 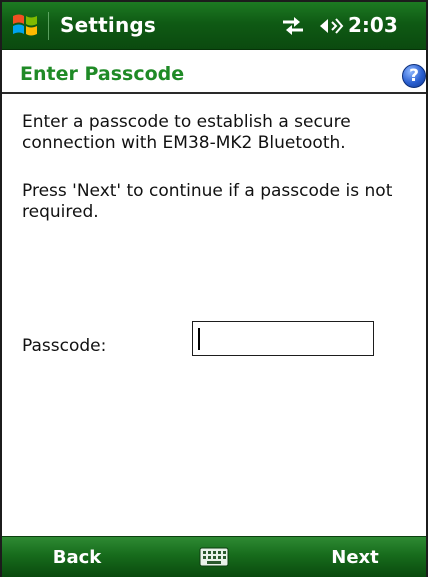 What do you see at coordinates (214, 26) in the screenshot?
I see `title-bar: Settings 2:03` at bounding box center [214, 26].